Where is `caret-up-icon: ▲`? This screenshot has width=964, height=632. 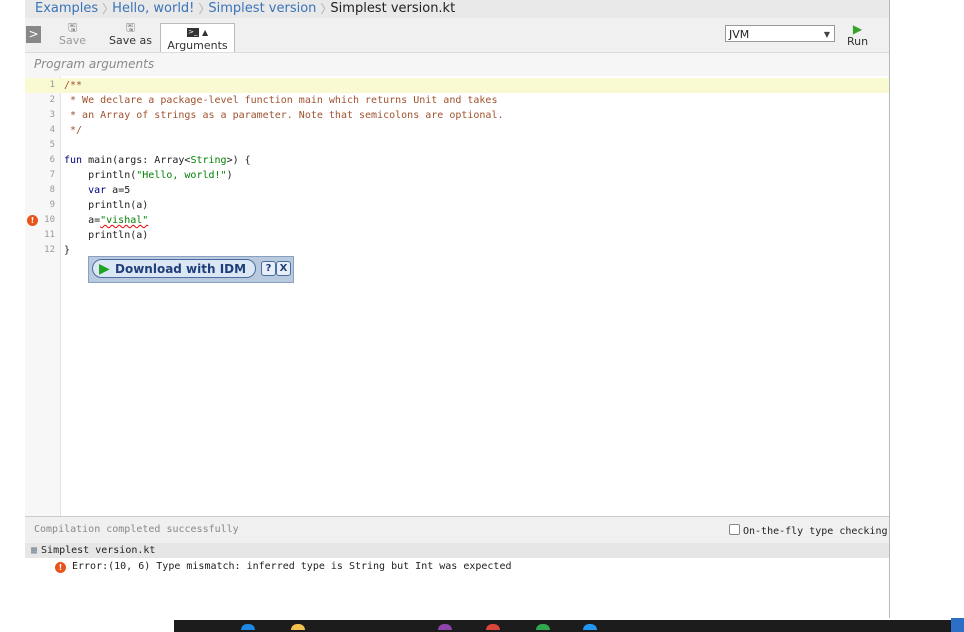
caret-up-icon: ▲ is located at coordinates (205, 32).